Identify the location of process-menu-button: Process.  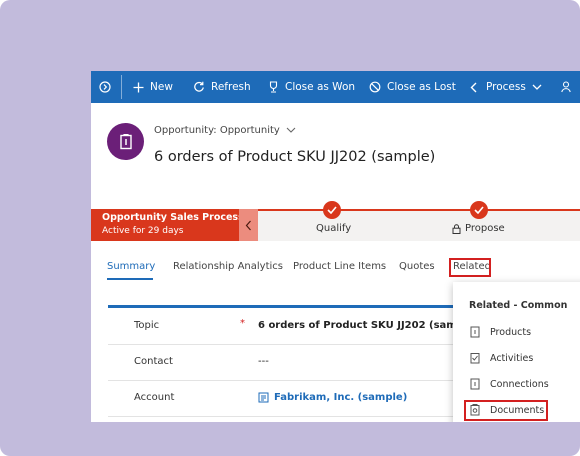
(505, 87).